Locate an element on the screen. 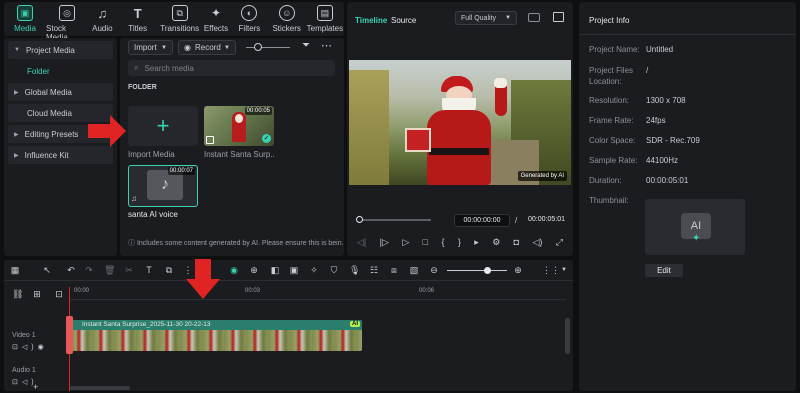  redo-icon: ↷ is located at coordinates (89, 270).